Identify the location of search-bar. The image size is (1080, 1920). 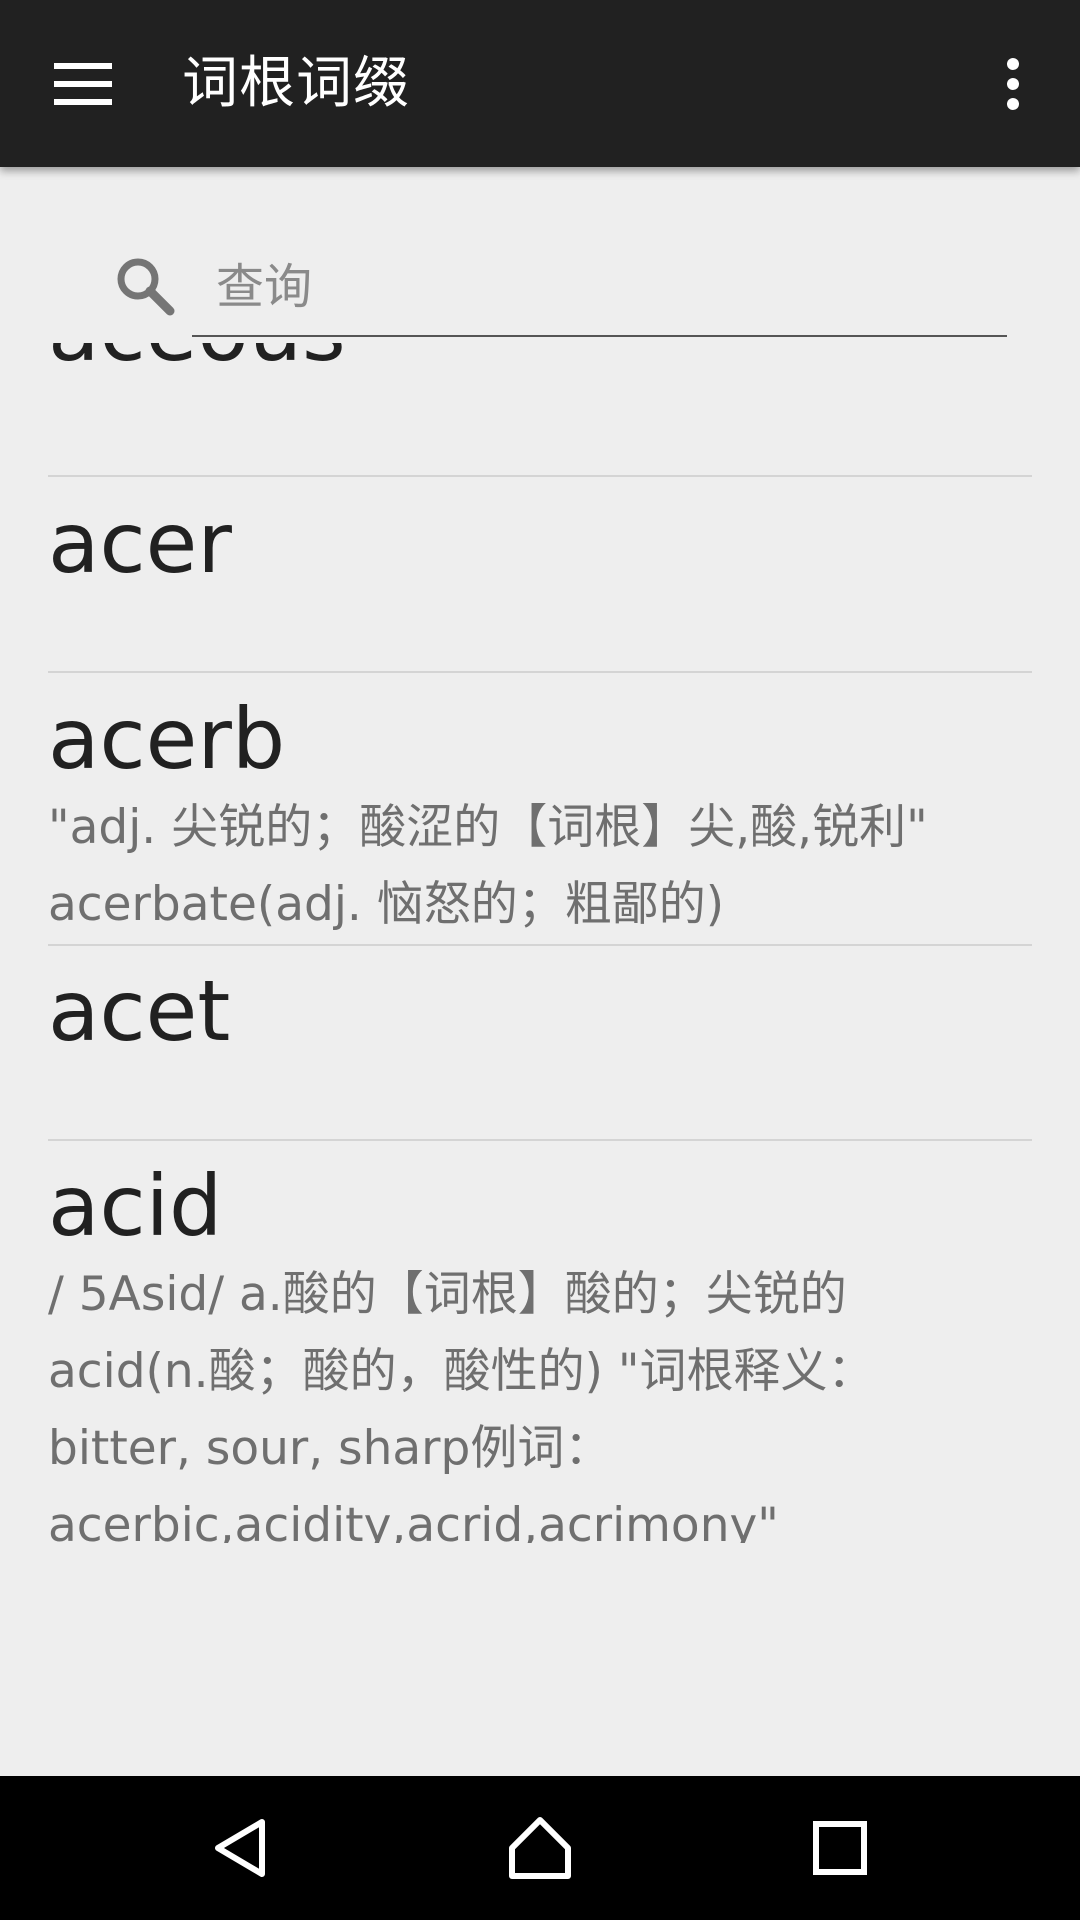
(540, 255).